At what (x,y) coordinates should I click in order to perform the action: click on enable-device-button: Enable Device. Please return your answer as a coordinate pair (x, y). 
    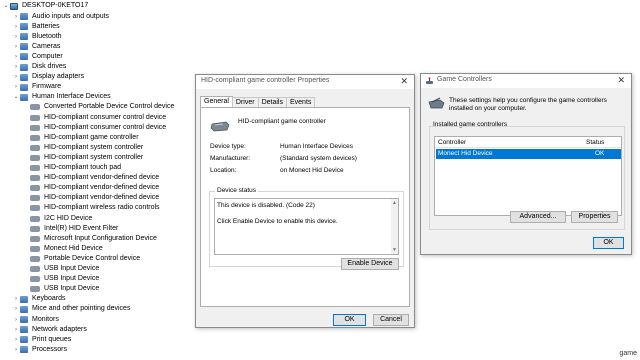
    Looking at the image, I should click on (370, 264).